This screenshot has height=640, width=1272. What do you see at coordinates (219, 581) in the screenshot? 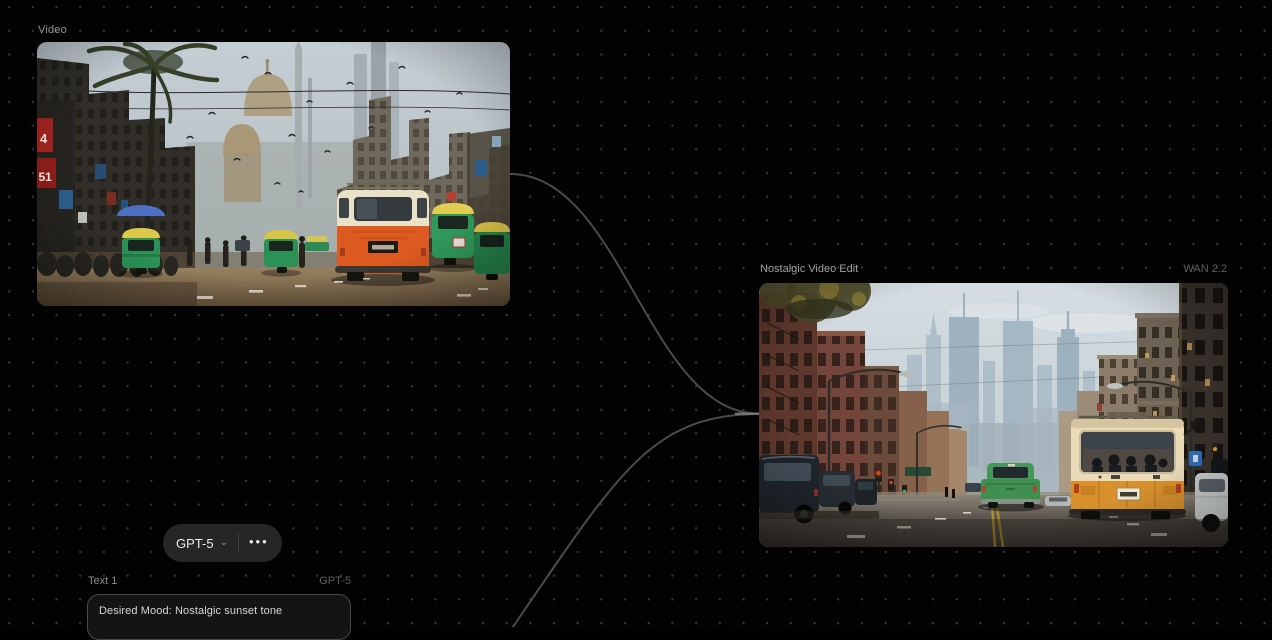
I see `text-node-header: Text 1 GPT-5` at bounding box center [219, 581].